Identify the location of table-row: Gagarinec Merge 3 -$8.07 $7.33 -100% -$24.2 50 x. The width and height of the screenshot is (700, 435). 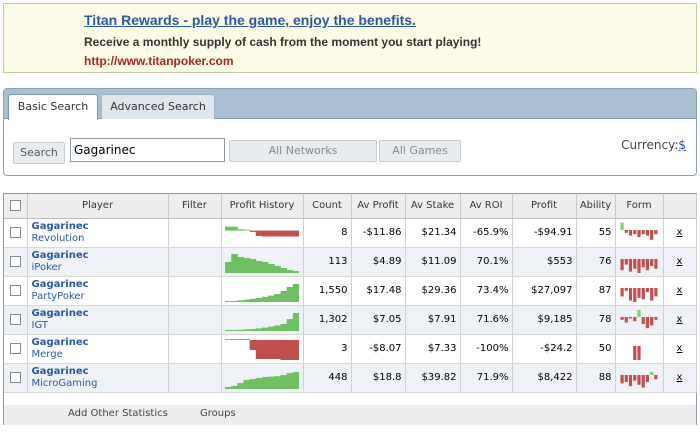
(350, 349).